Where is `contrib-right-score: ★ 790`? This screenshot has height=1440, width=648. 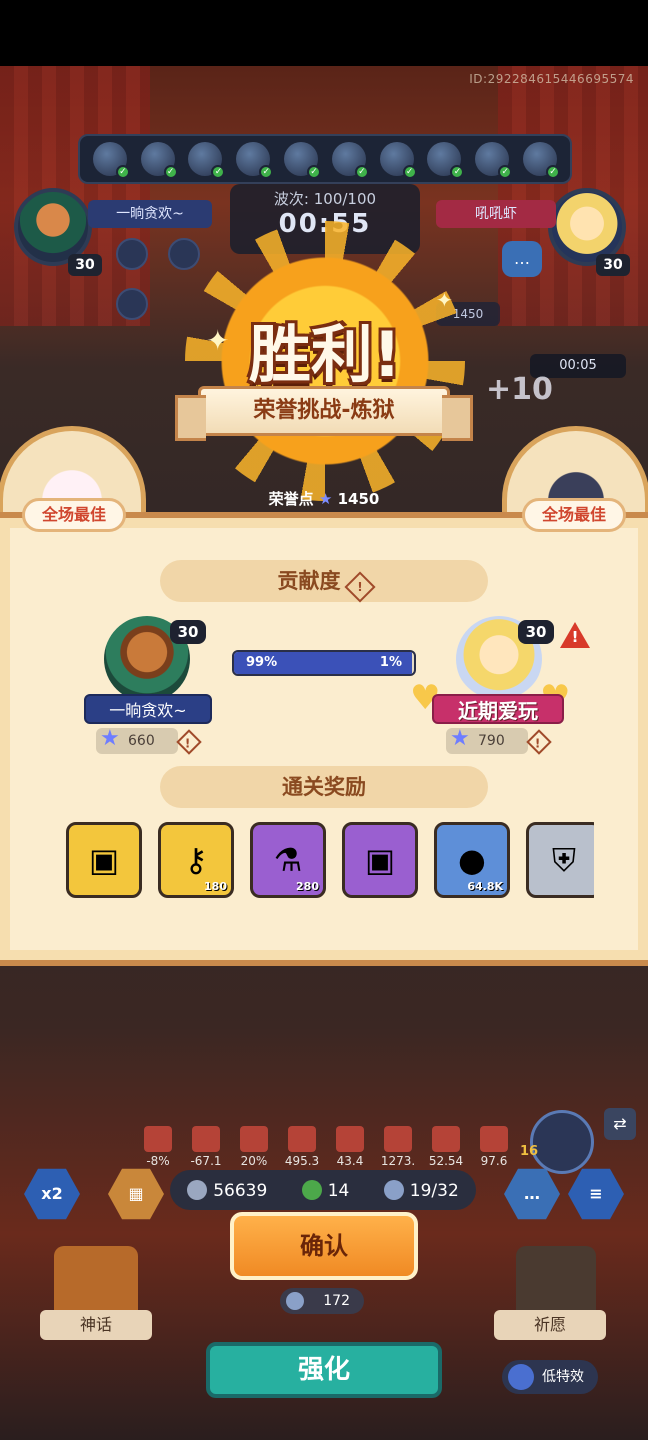
contrib-right-score: ★ 790 is located at coordinates (487, 740).